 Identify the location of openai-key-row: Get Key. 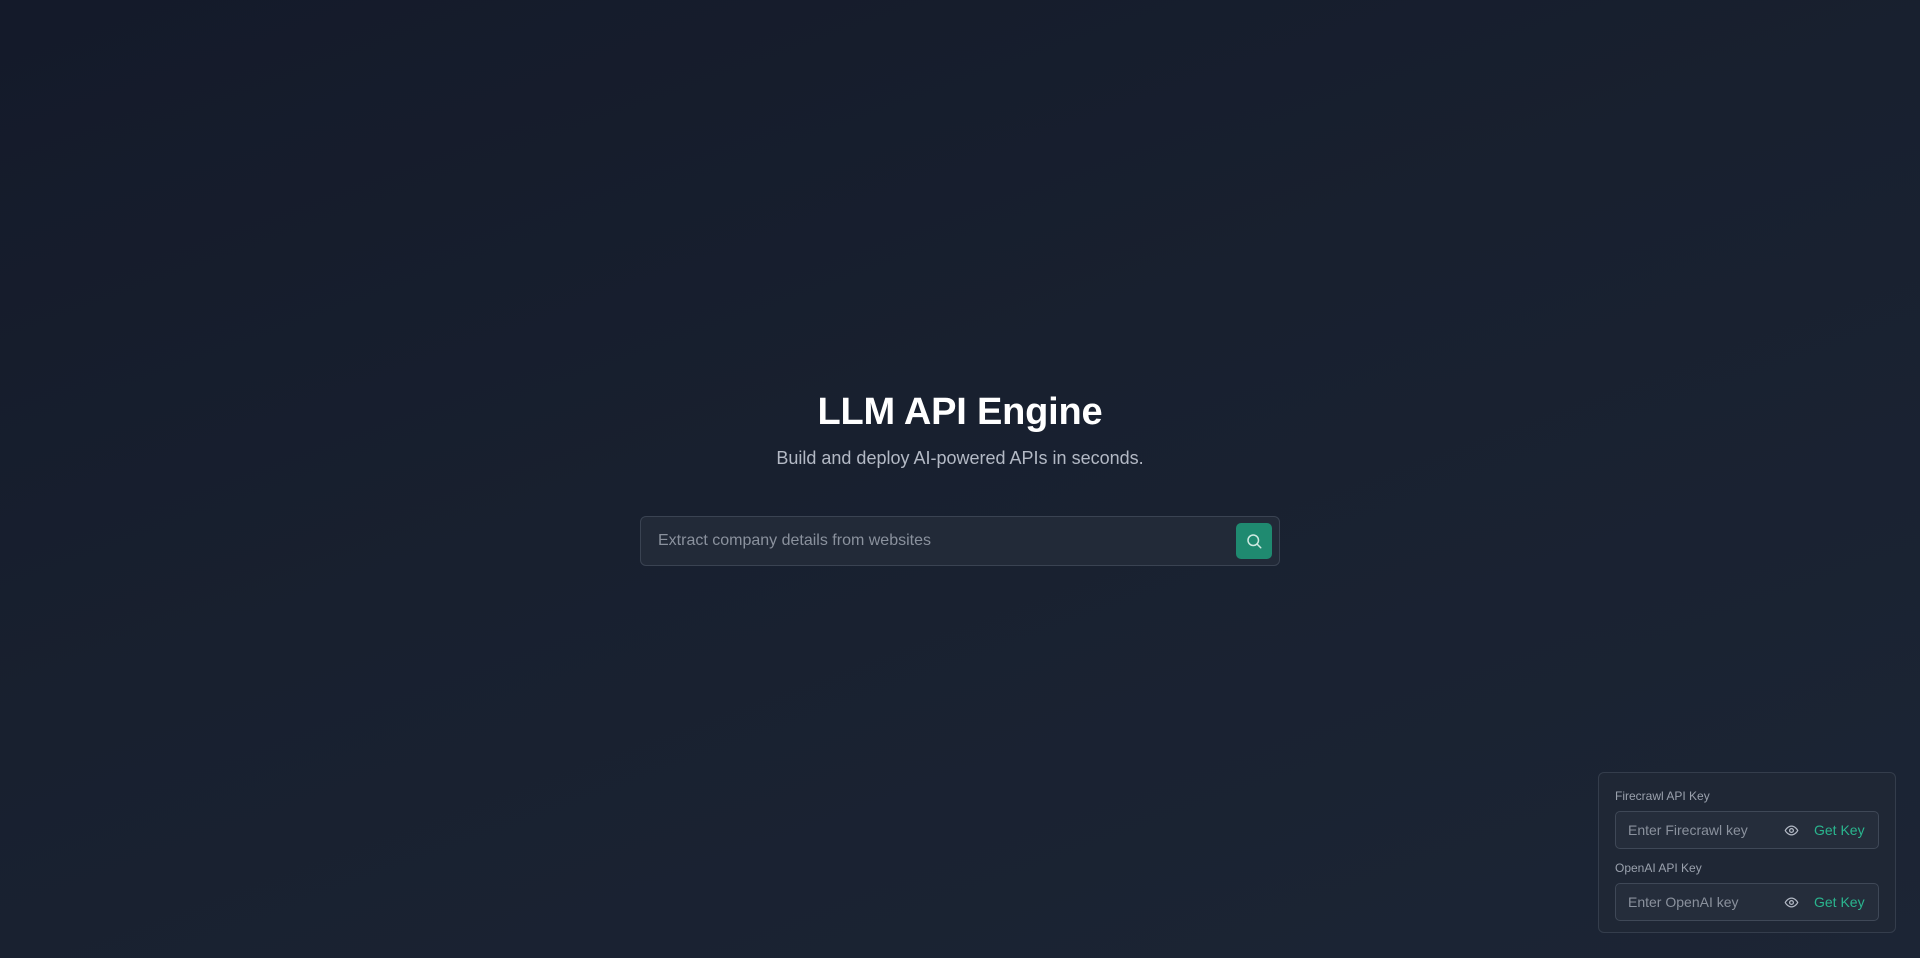
(1747, 902).